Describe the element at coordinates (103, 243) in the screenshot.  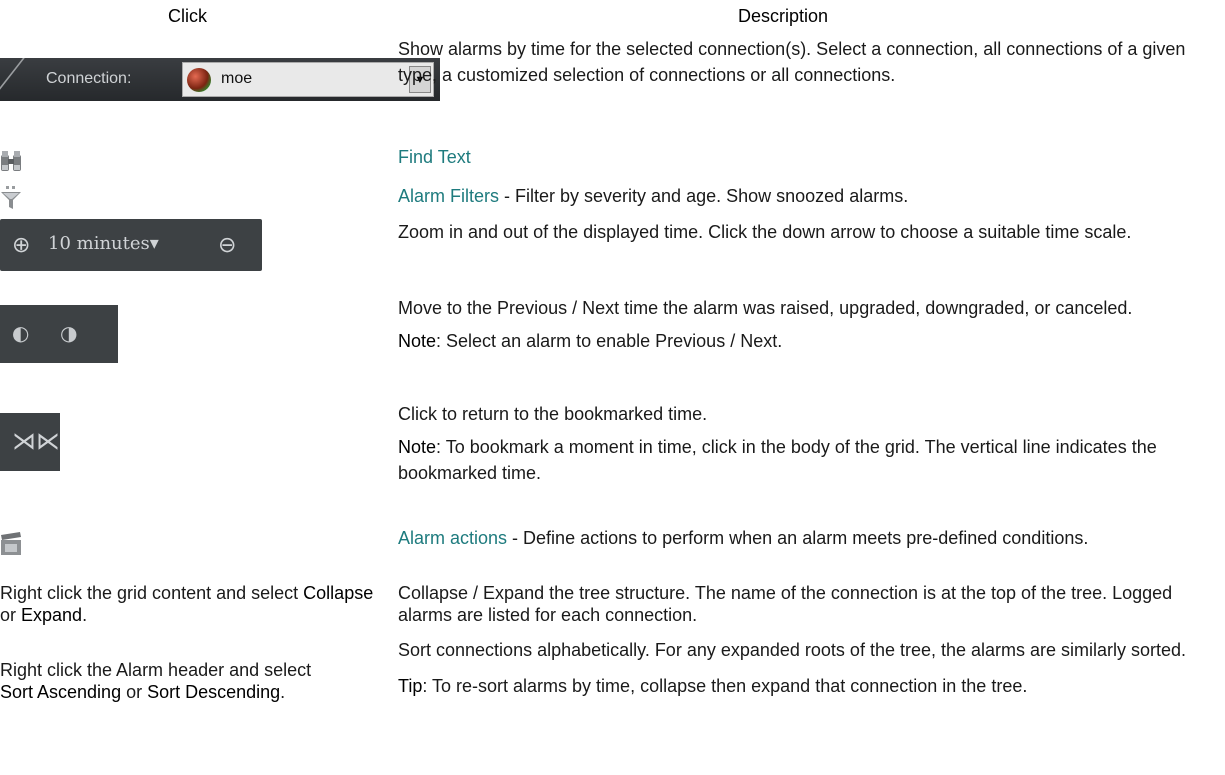
I see `time-scale-dropdown: 10 minutes▾` at that location.